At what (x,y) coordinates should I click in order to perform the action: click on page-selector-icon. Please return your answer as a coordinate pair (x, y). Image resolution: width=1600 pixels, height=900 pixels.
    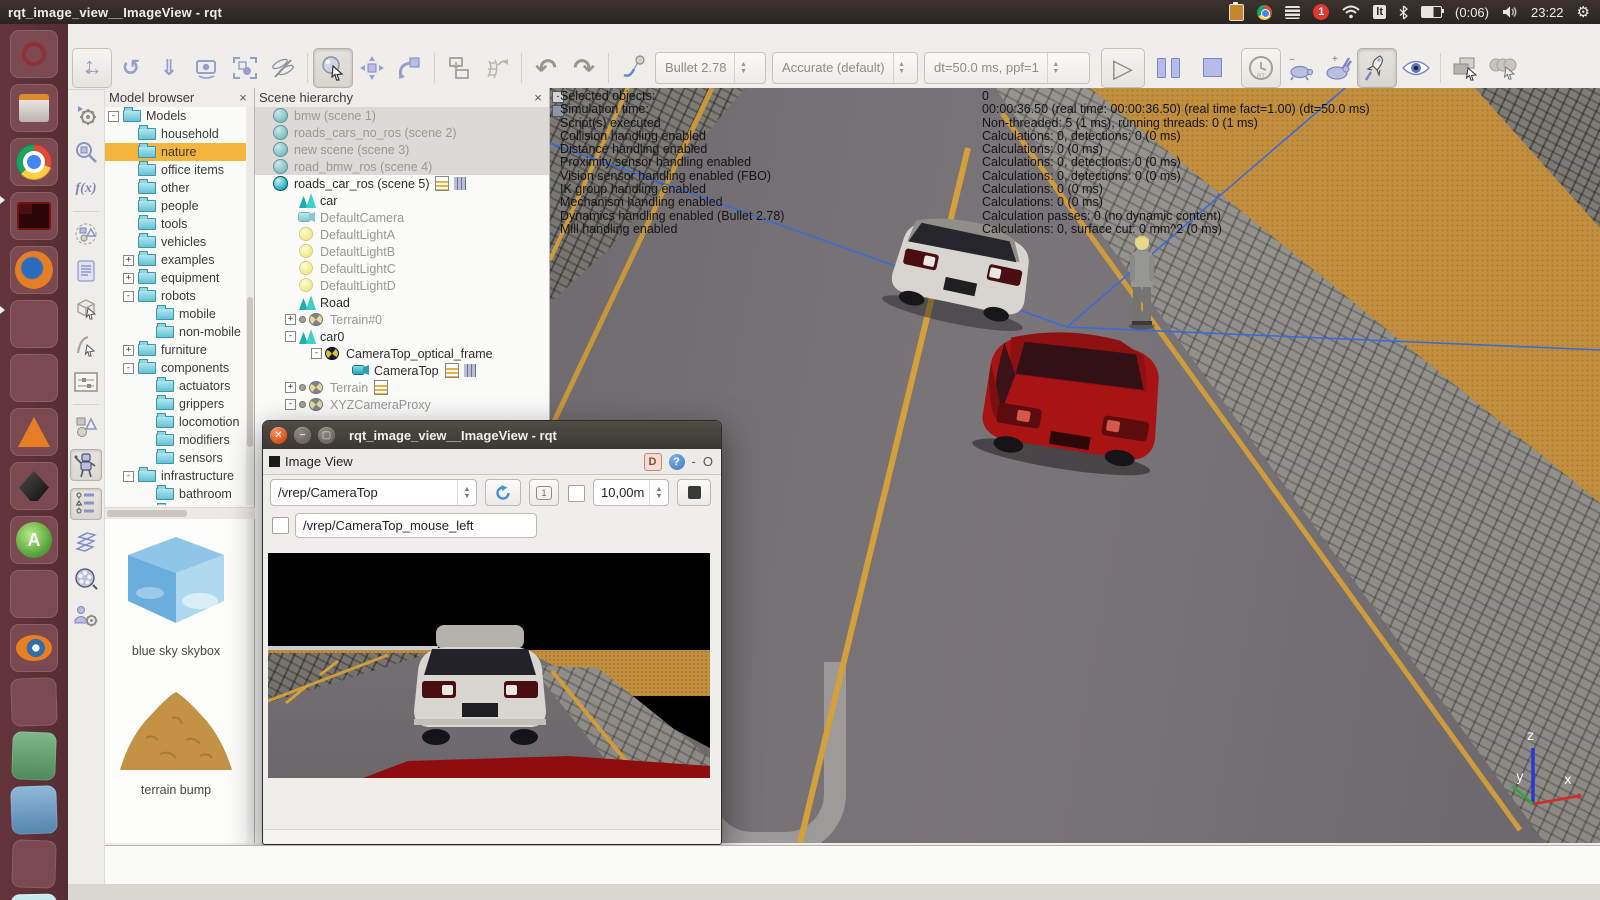
    Looking at the image, I should click on (1465, 68).